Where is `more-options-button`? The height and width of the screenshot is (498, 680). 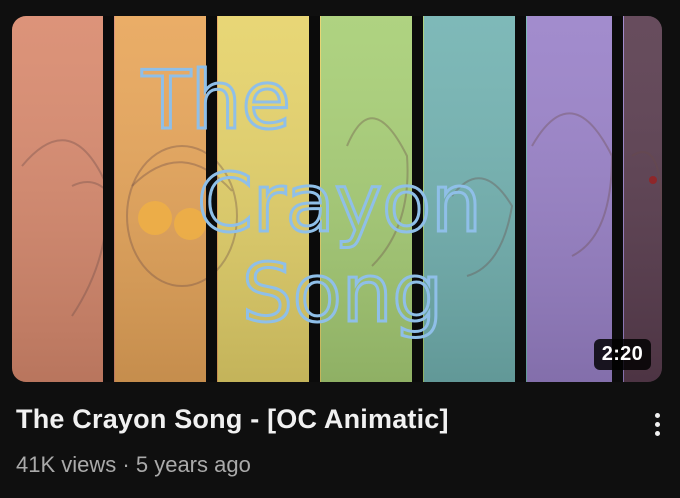 more-options-button is located at coordinates (657, 424).